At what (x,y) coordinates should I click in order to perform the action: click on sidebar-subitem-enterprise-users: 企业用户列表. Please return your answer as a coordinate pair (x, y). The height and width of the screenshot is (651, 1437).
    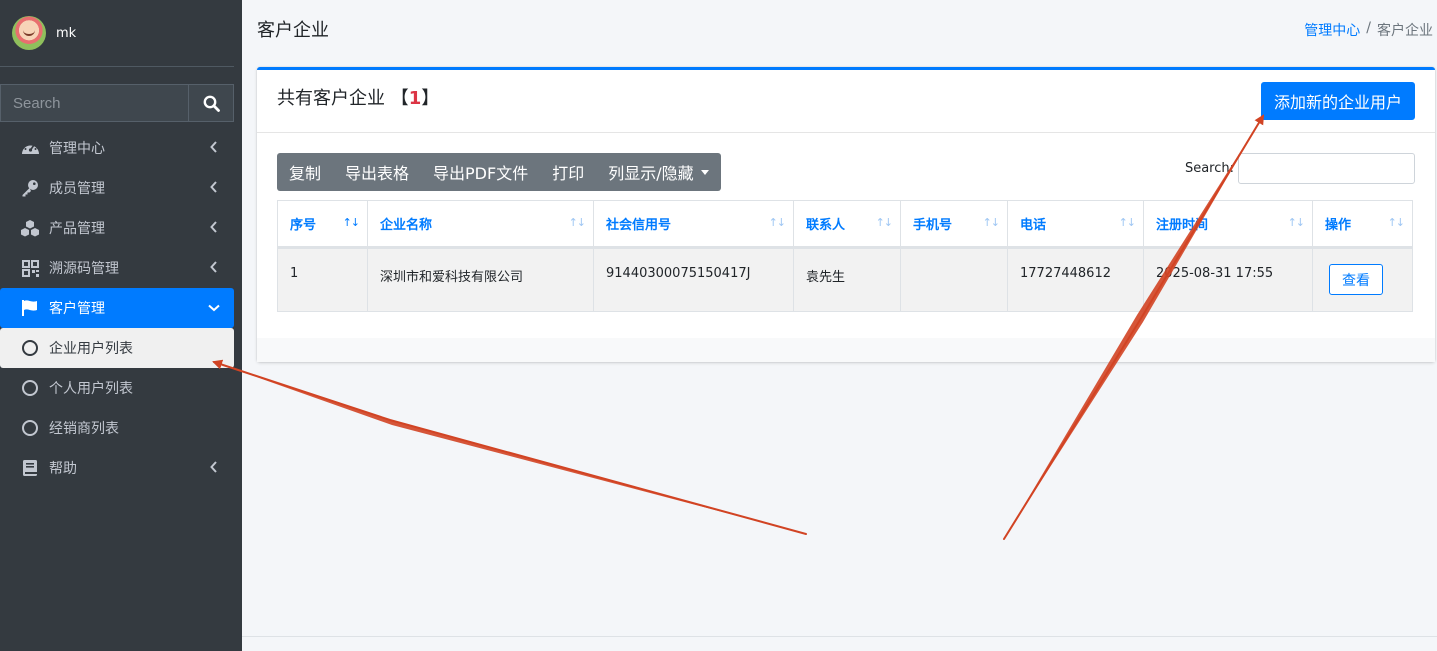
    Looking at the image, I should click on (117, 348).